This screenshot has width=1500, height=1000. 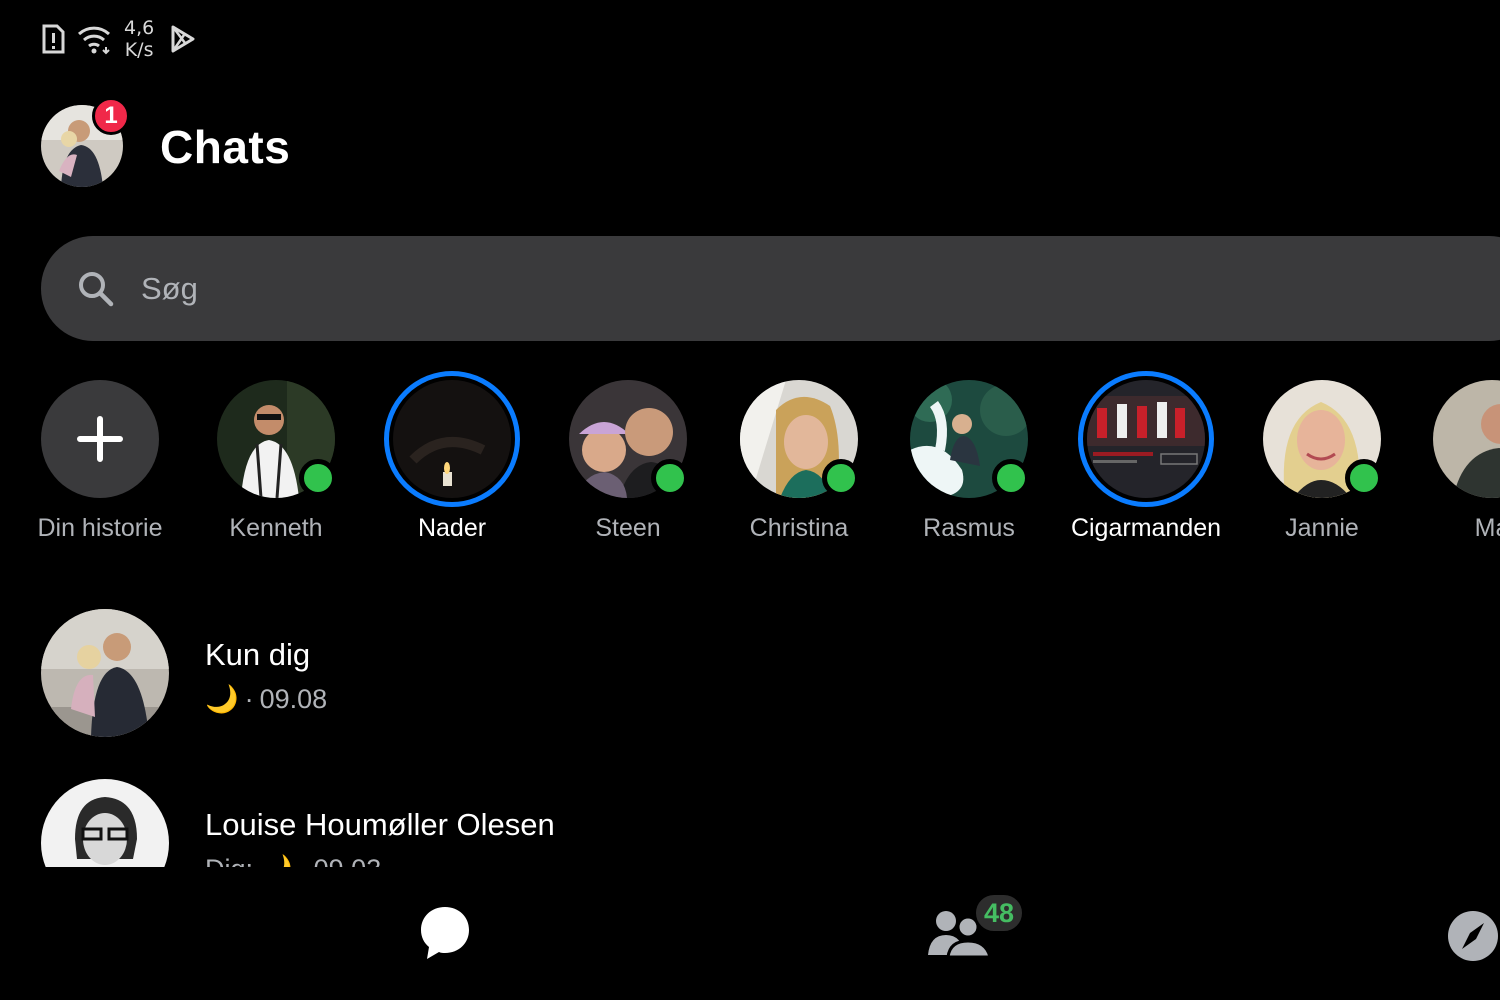 I want to click on story-nader: Nader, so click(x=452, y=464).